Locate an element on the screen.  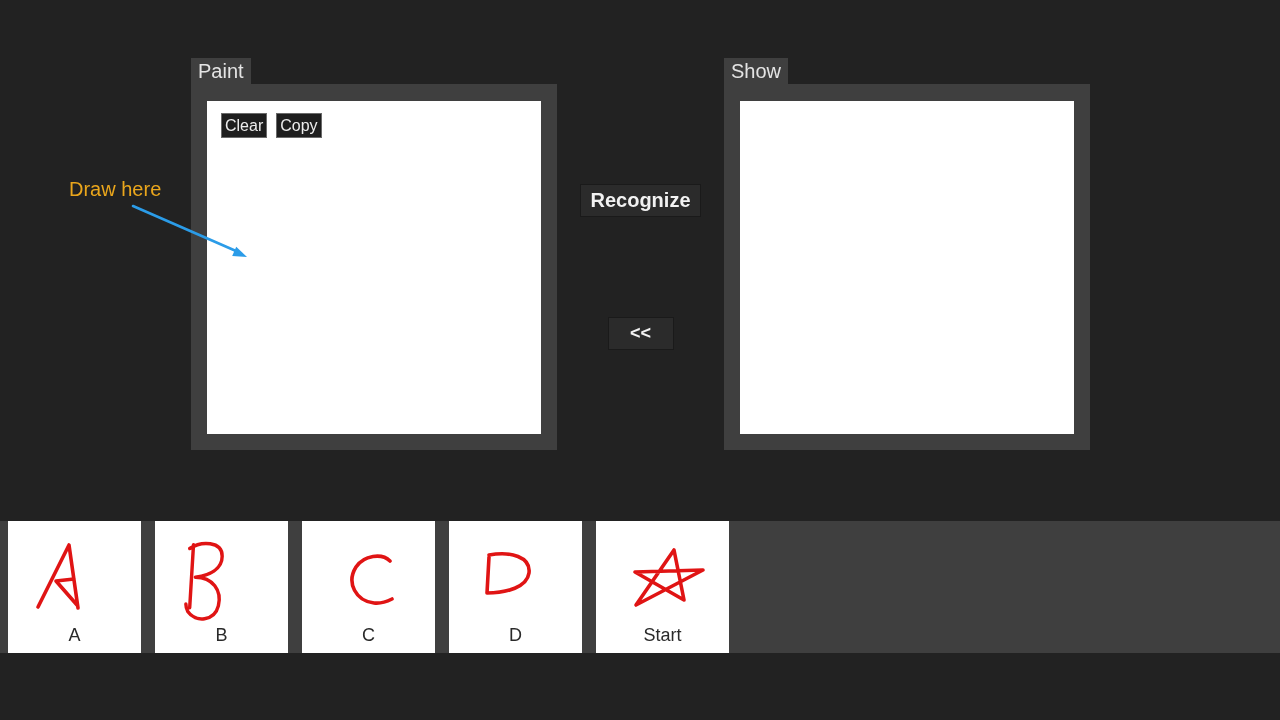
tile-label: C is located at coordinates (368, 635).